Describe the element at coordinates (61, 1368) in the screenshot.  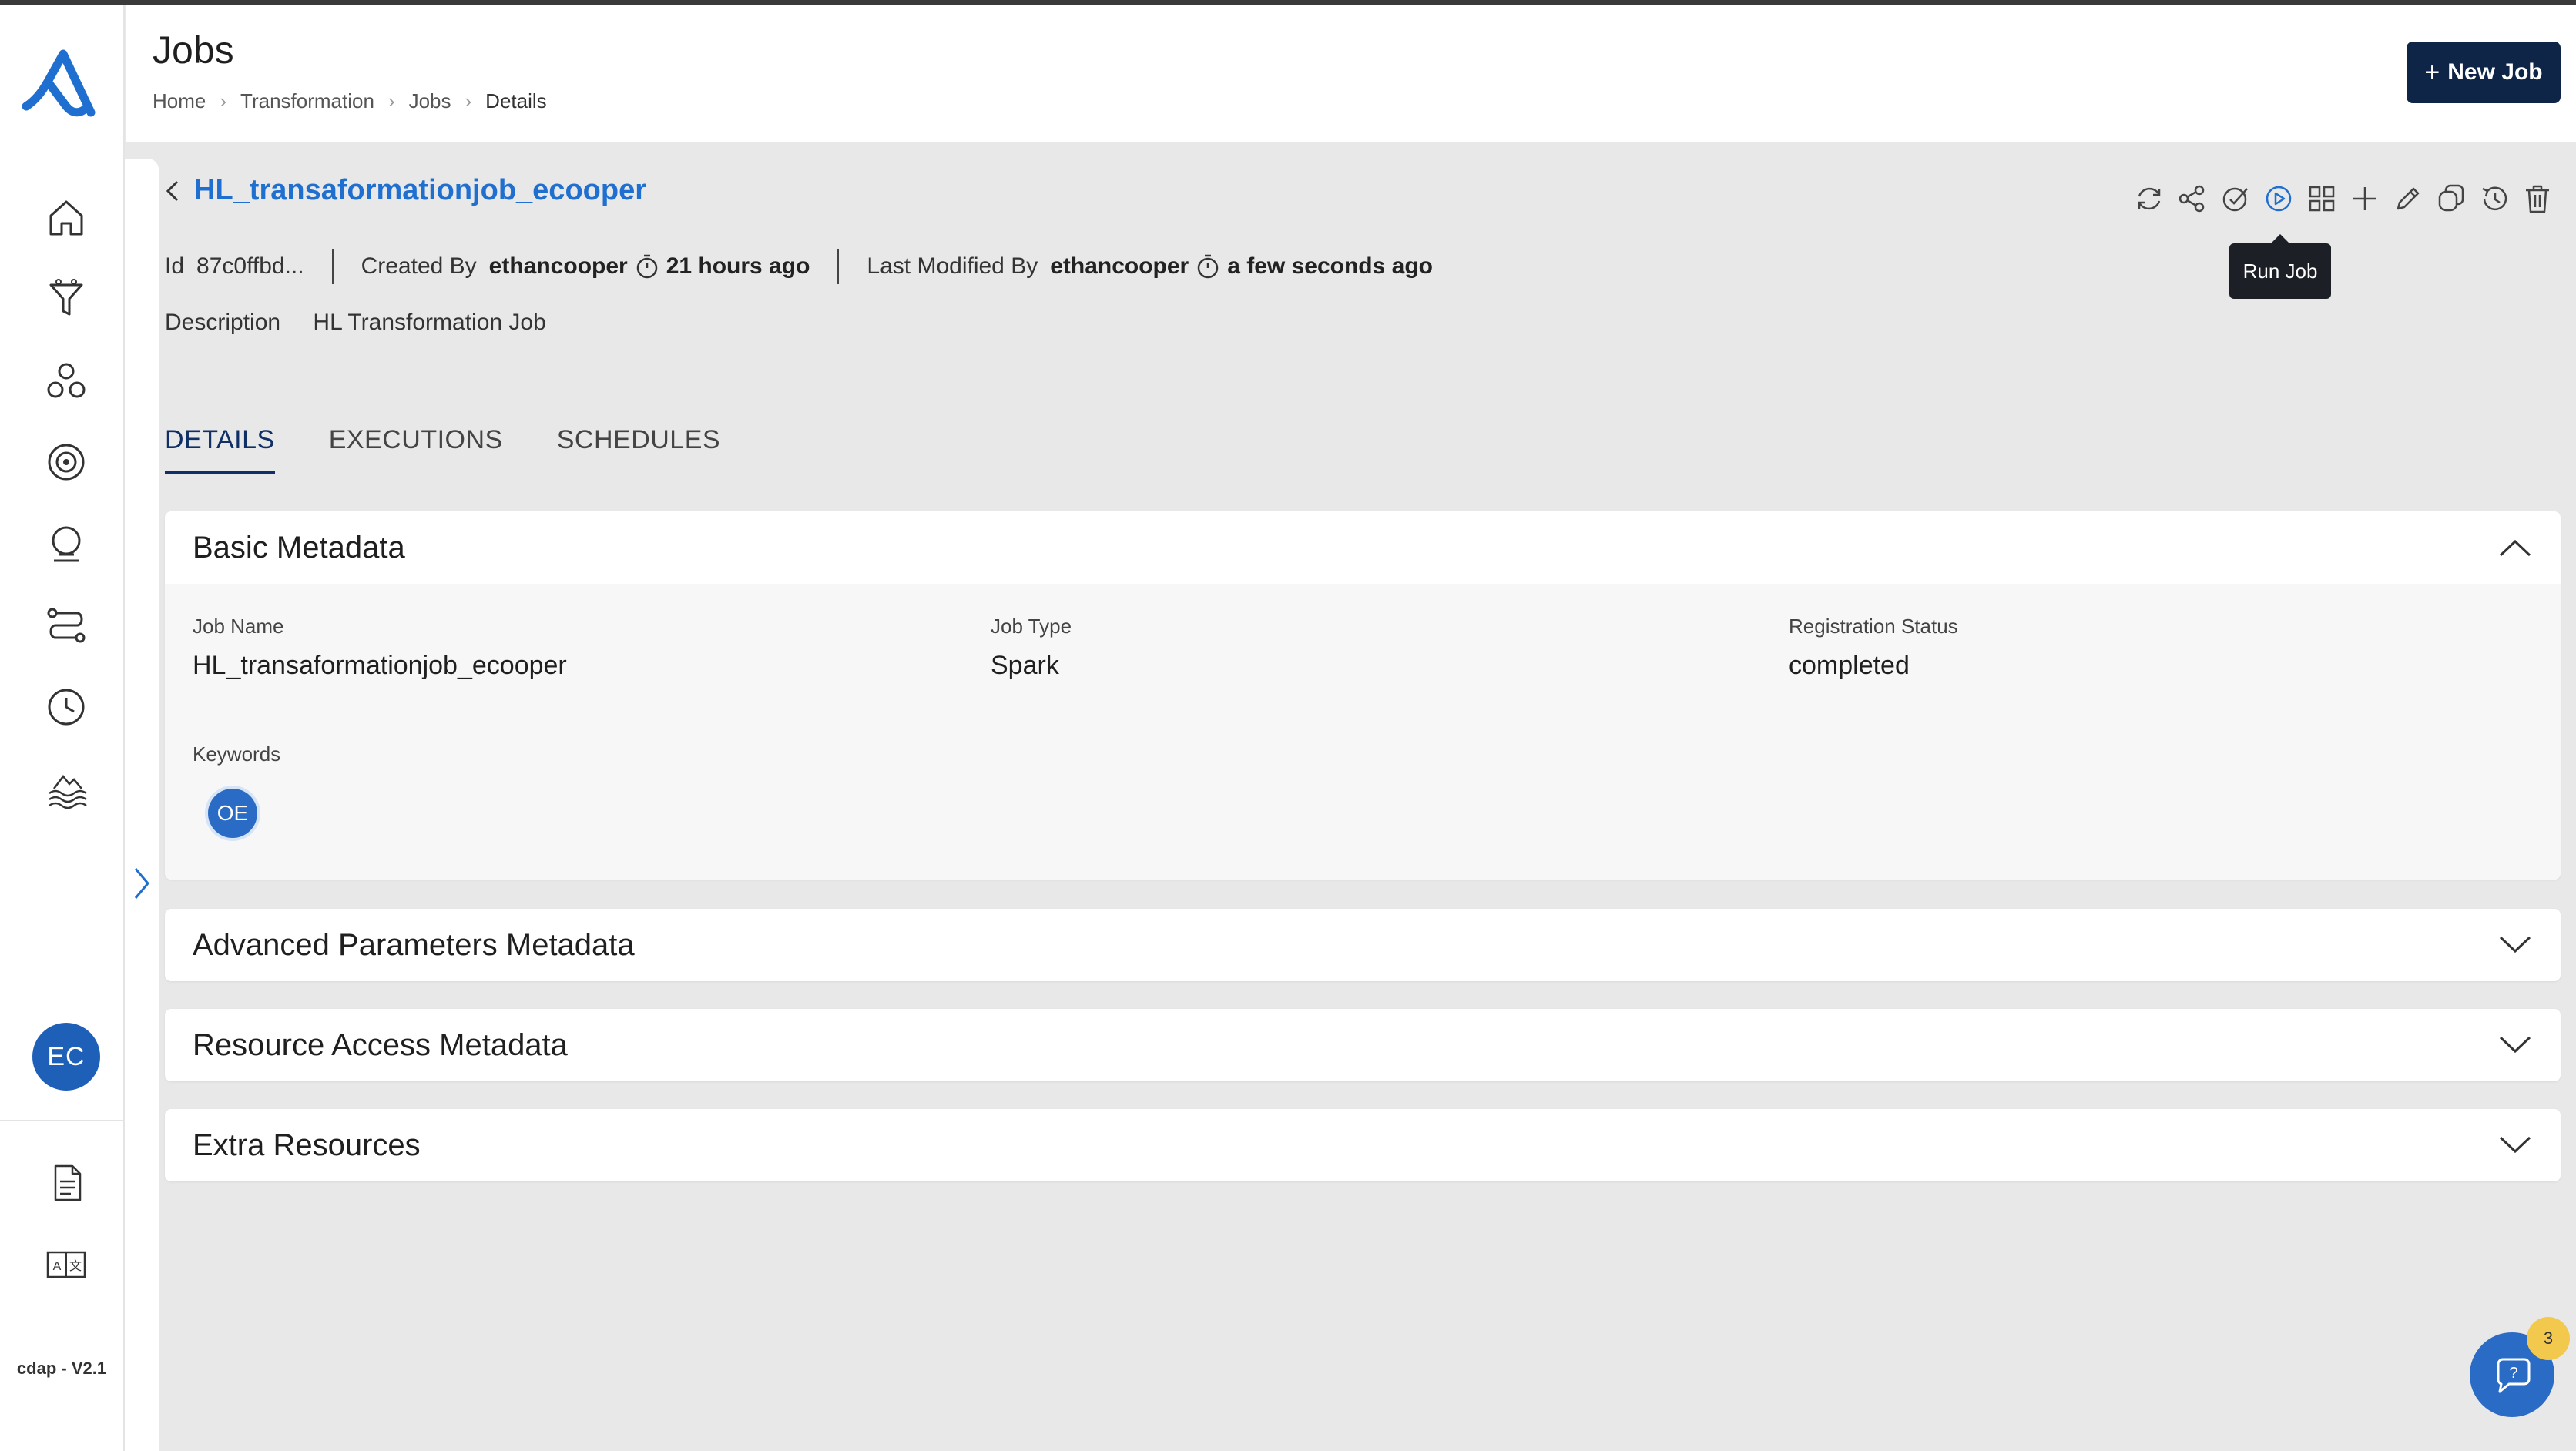
I see `app-version: cdap - V2.1` at that location.